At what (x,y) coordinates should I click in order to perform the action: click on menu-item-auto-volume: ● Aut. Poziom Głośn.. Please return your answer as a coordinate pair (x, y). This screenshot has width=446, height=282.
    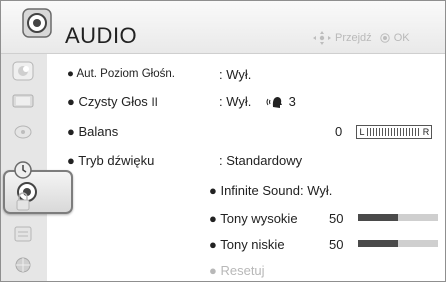
    Looking at the image, I should click on (121, 74).